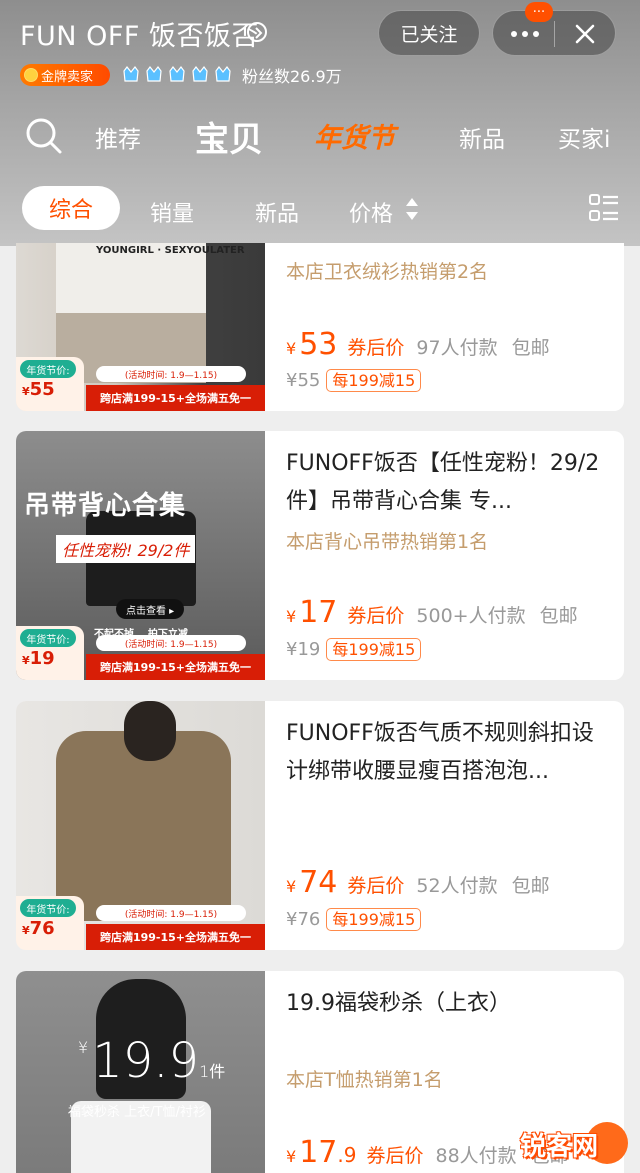 This screenshot has width=640, height=1173. I want to click on price-row: ¥ 17 券后价 500+人付款 包邮, so click(432, 612).